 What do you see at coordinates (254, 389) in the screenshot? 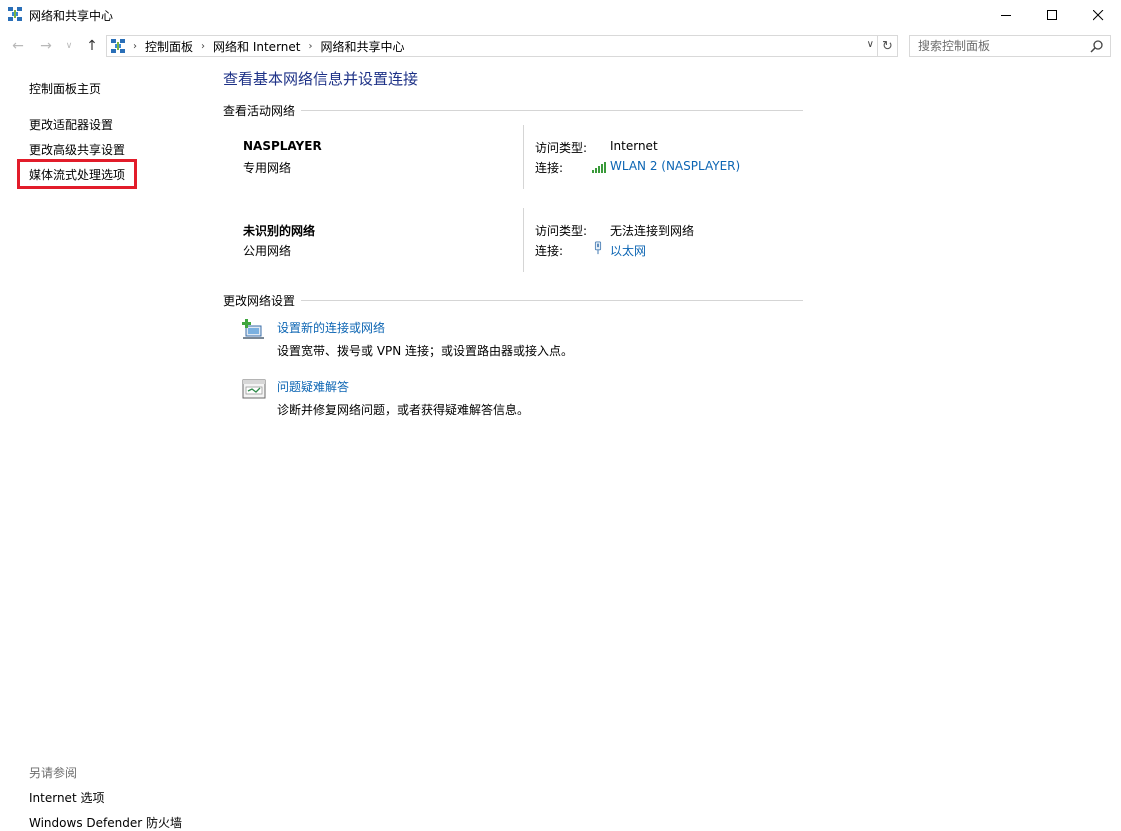
I see `troubleshoot-icon` at bounding box center [254, 389].